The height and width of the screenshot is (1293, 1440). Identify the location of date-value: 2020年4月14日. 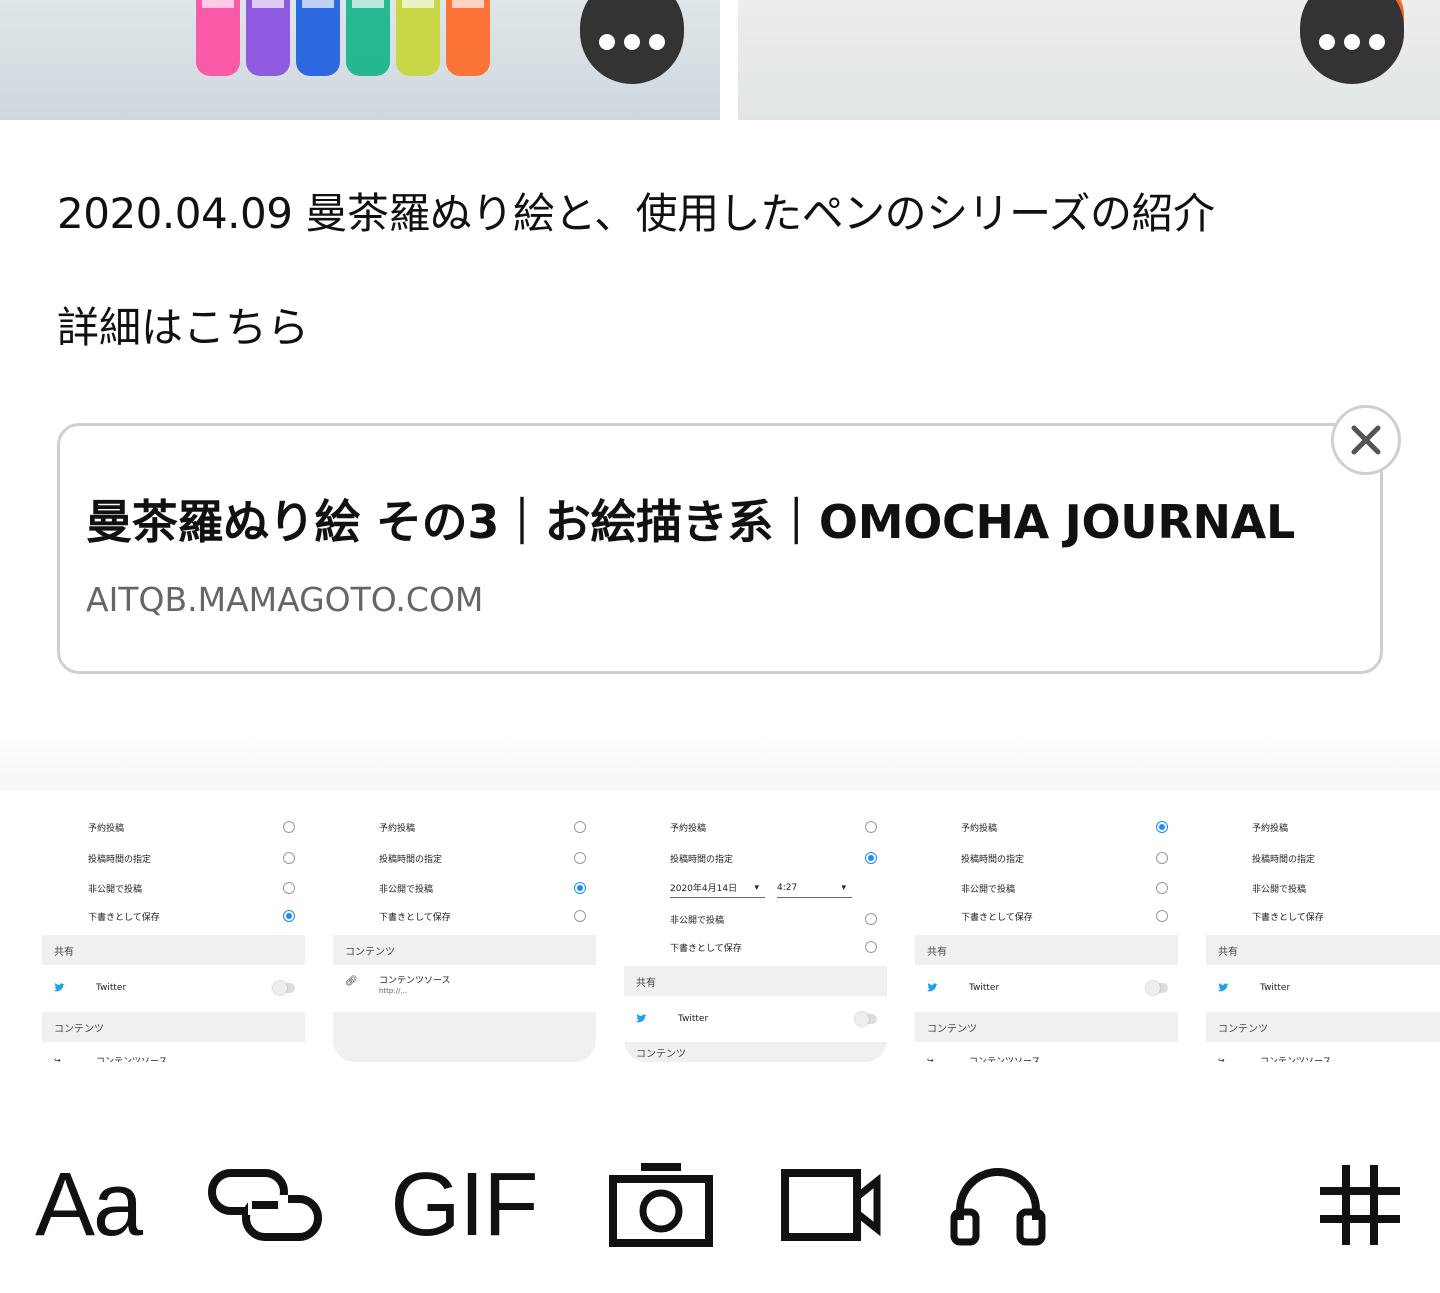
(704, 889).